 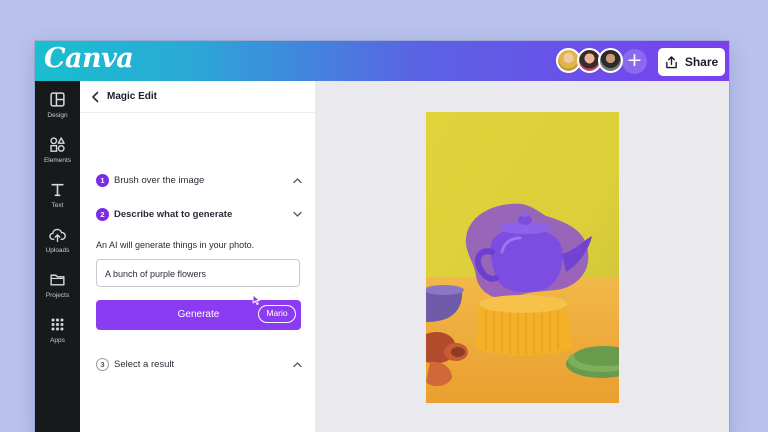 I want to click on avatar, so click(x=610, y=60).